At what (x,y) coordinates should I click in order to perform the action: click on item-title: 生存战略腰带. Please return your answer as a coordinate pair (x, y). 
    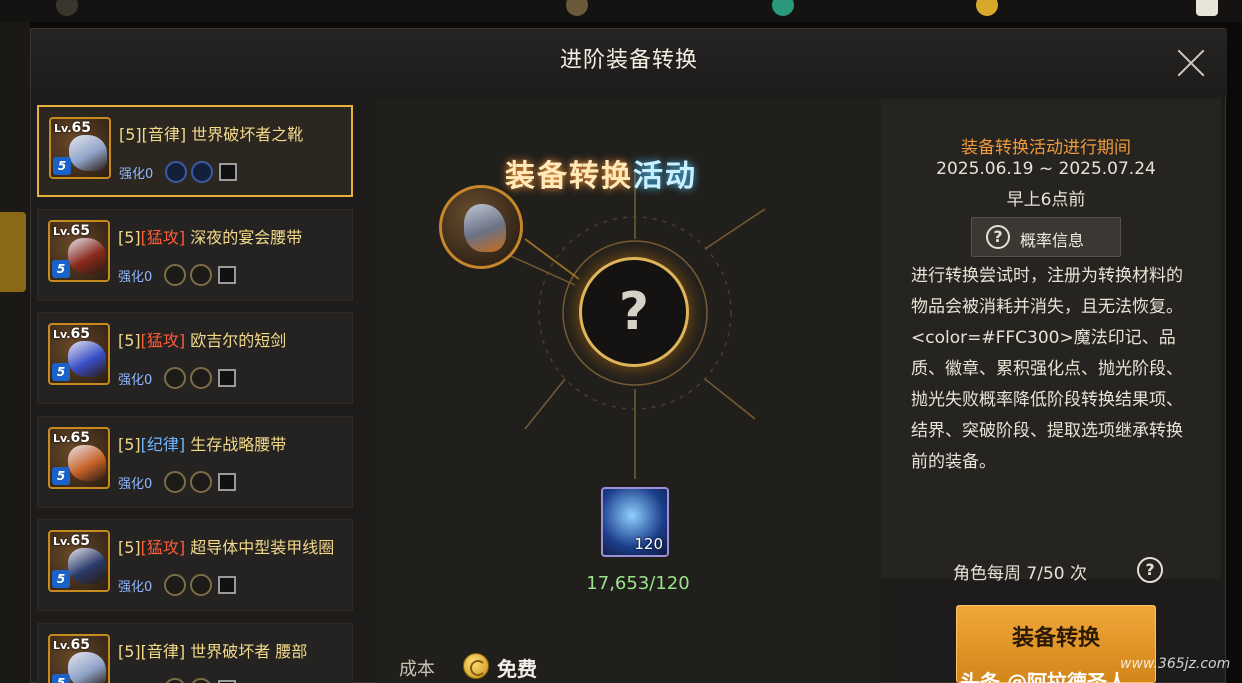
    Looking at the image, I should click on (238, 444).